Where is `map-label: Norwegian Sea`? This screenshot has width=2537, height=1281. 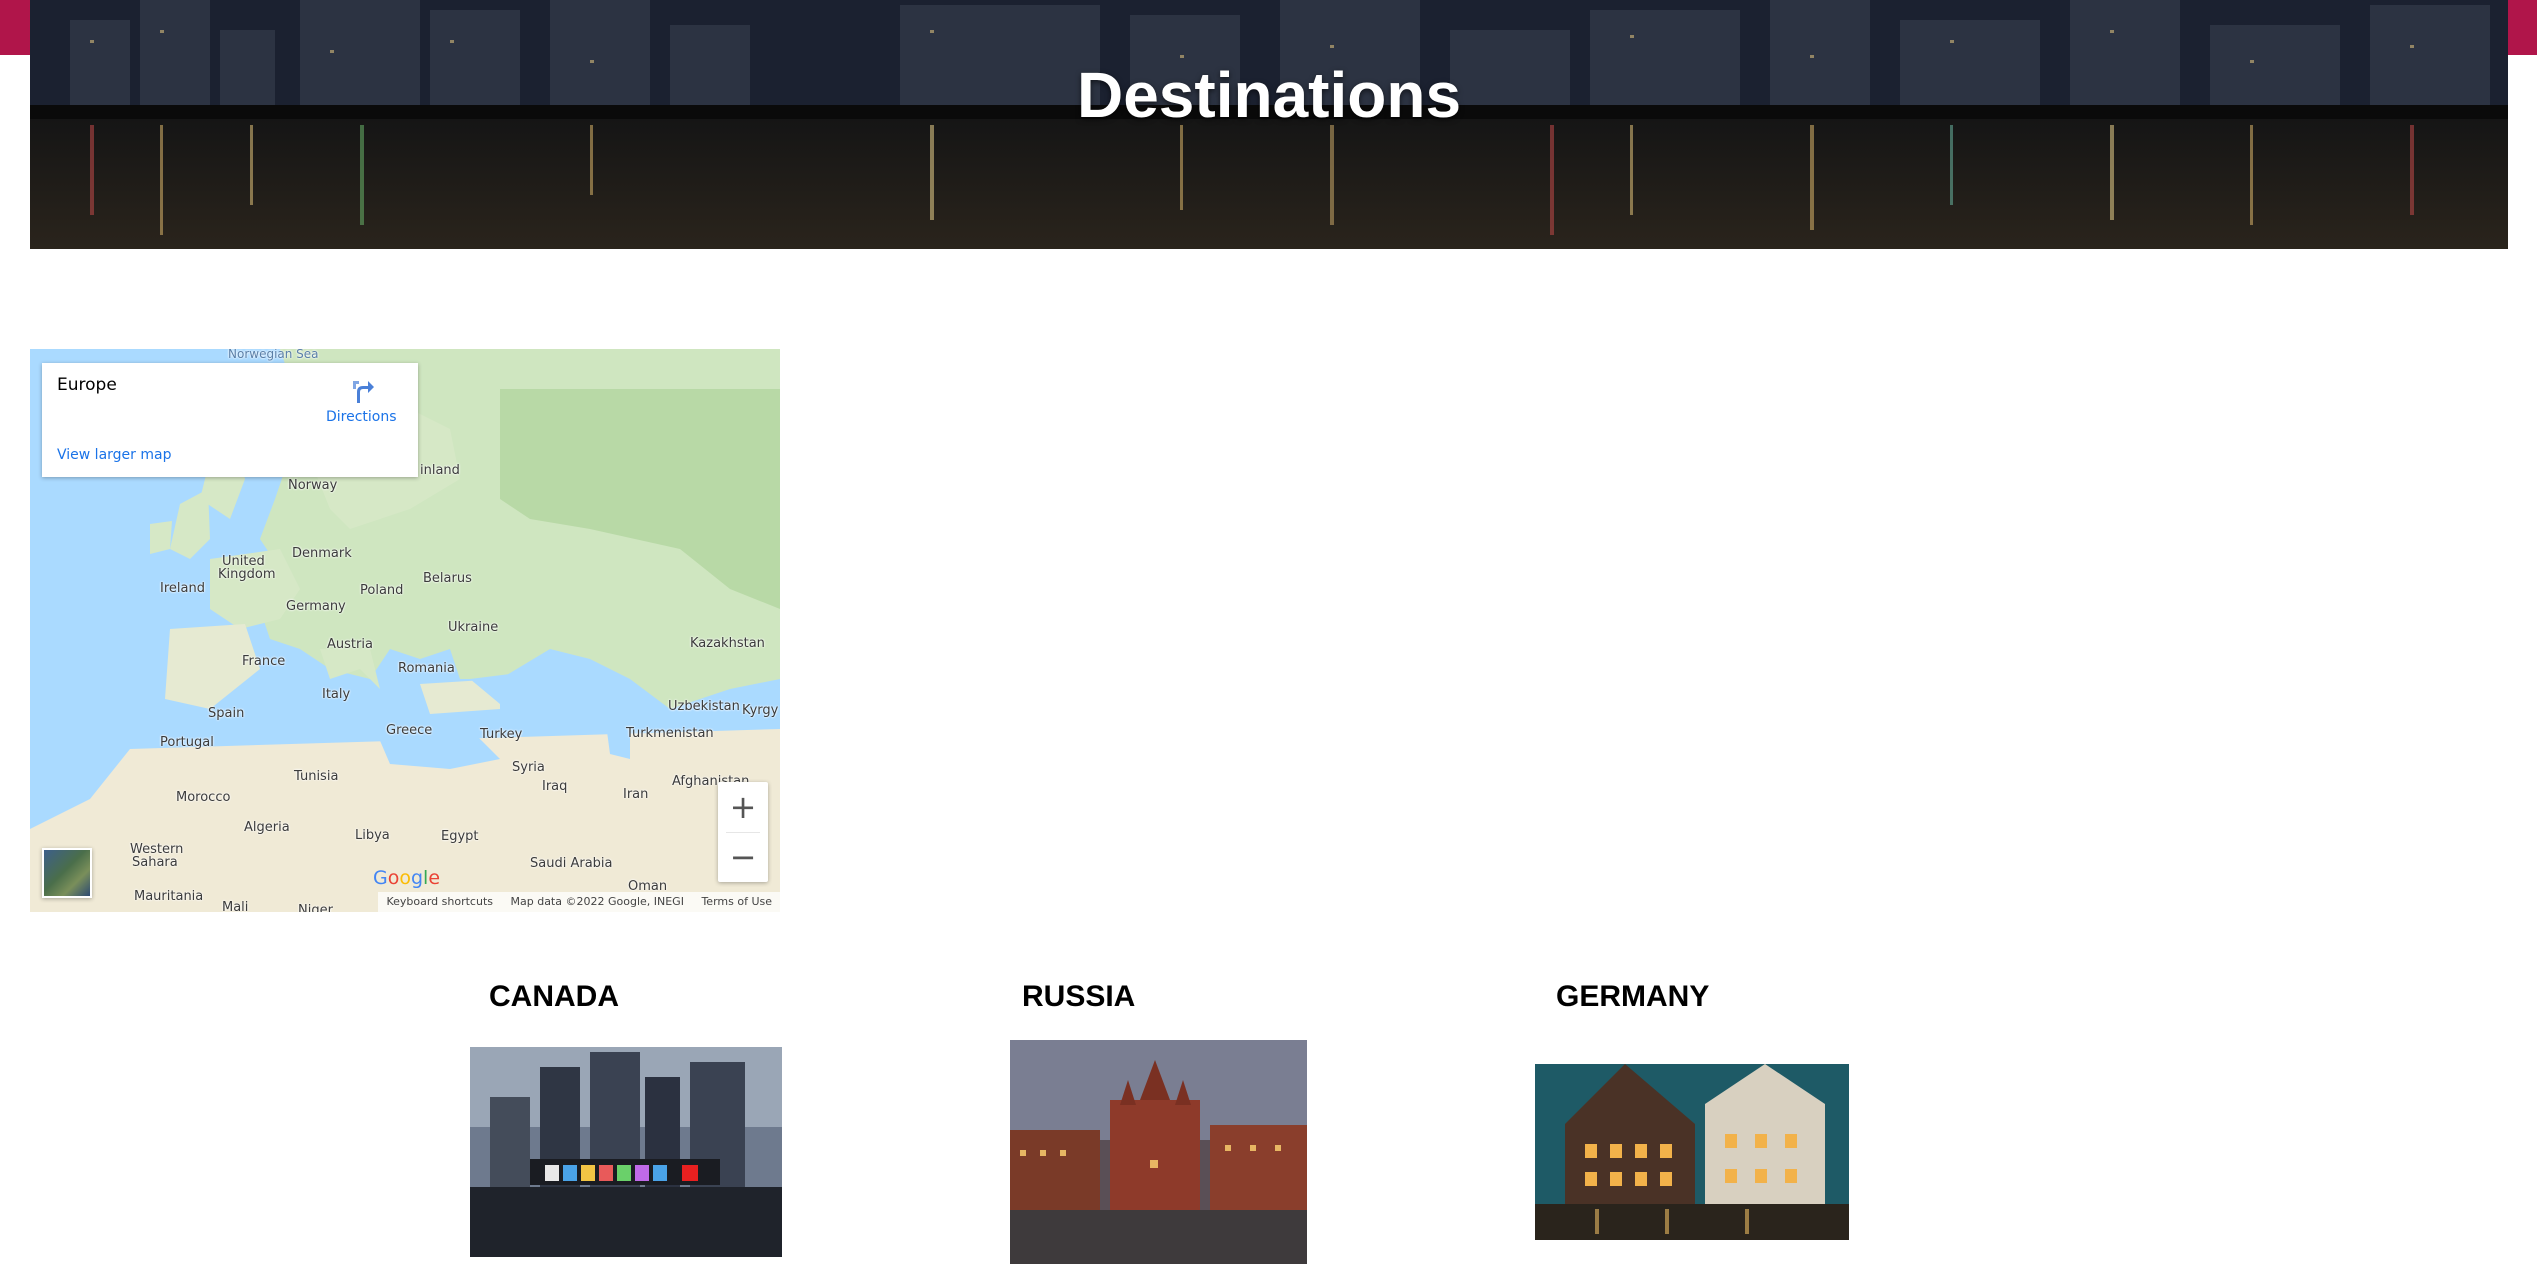
map-label: Norwegian Sea is located at coordinates (273, 355).